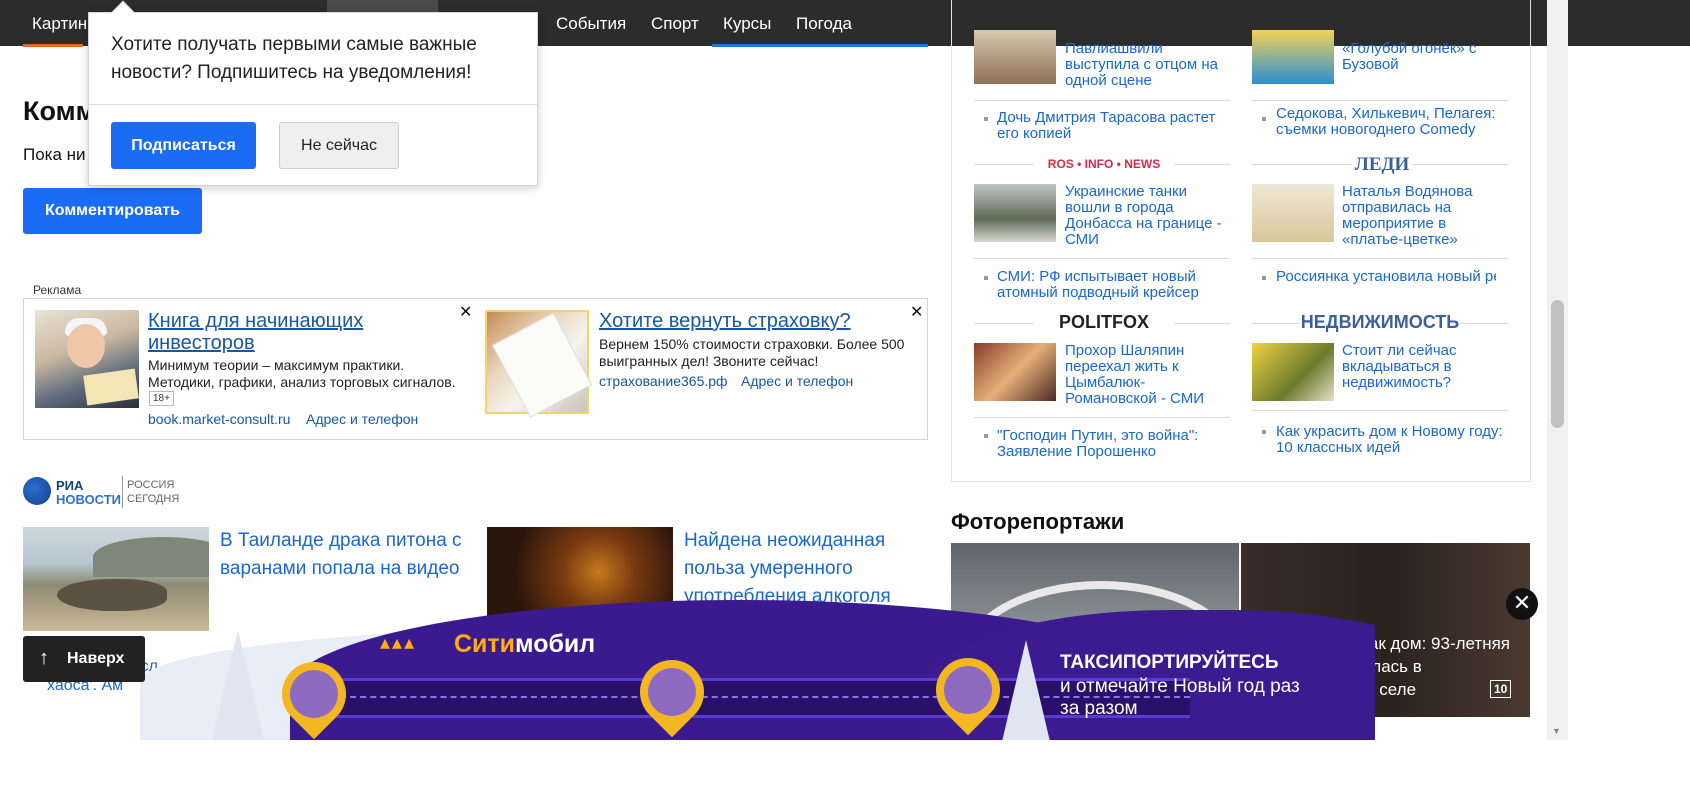  What do you see at coordinates (1015, 213) in the screenshot?
I see `news-thumbnail-tank` at bounding box center [1015, 213].